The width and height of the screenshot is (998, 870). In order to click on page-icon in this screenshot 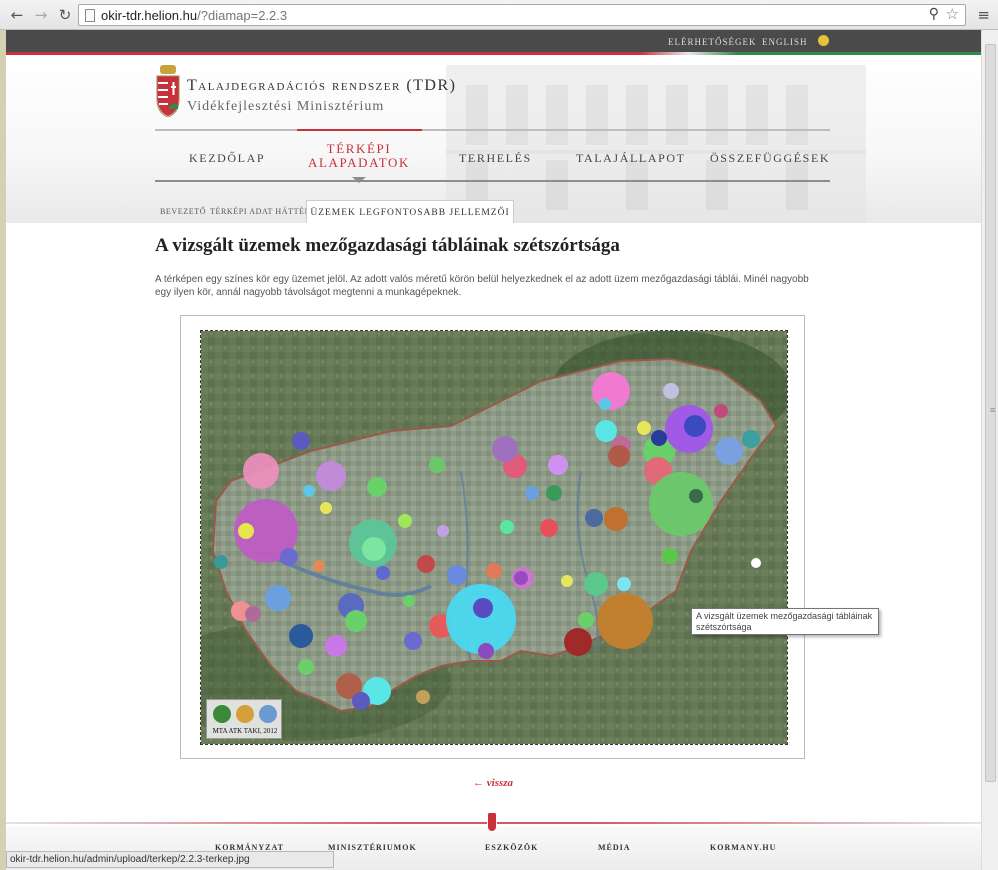, I will do `click(90, 15)`.